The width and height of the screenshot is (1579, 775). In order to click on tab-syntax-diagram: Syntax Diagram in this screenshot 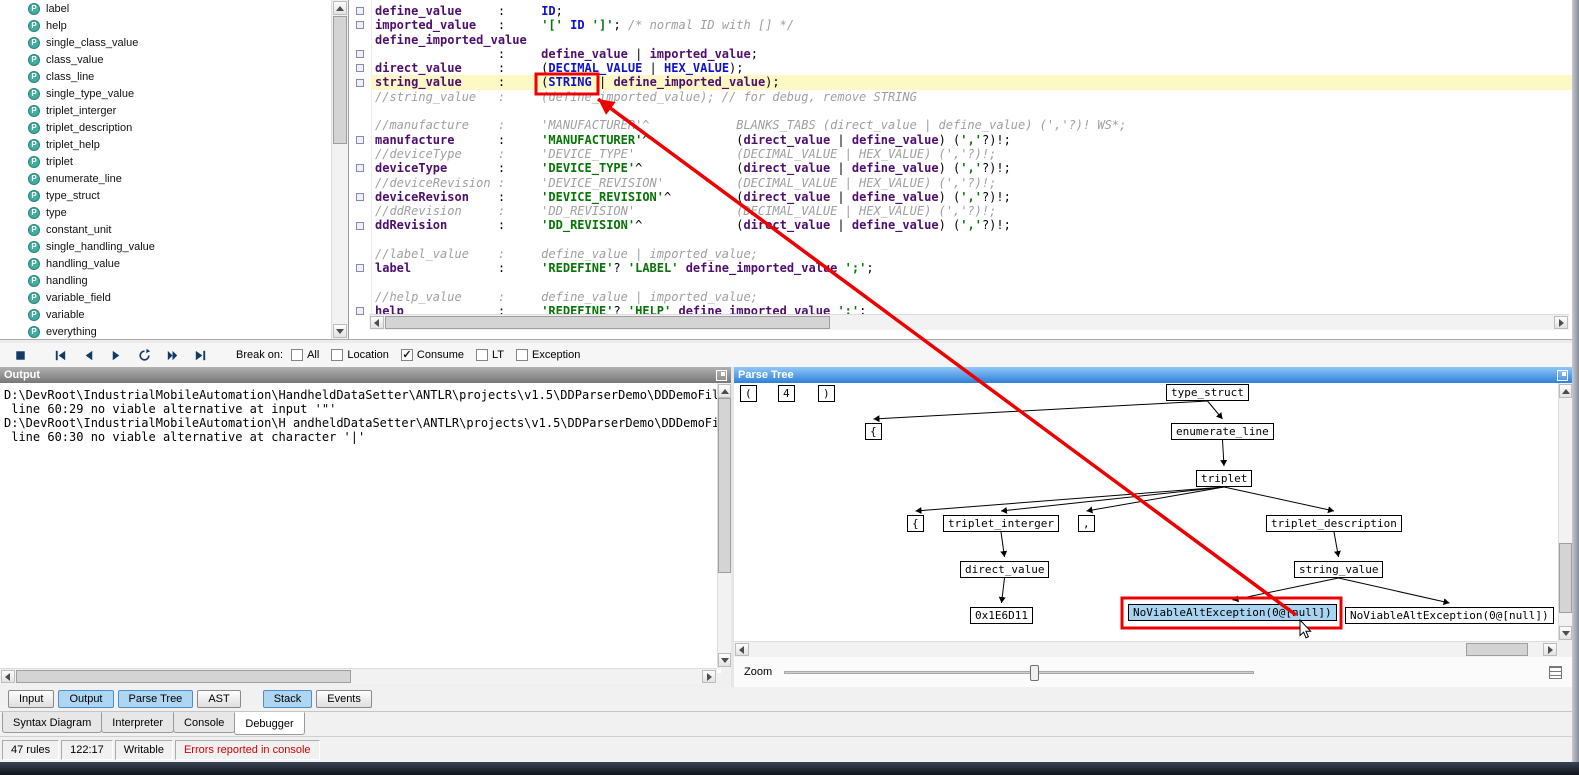, I will do `click(52, 722)`.